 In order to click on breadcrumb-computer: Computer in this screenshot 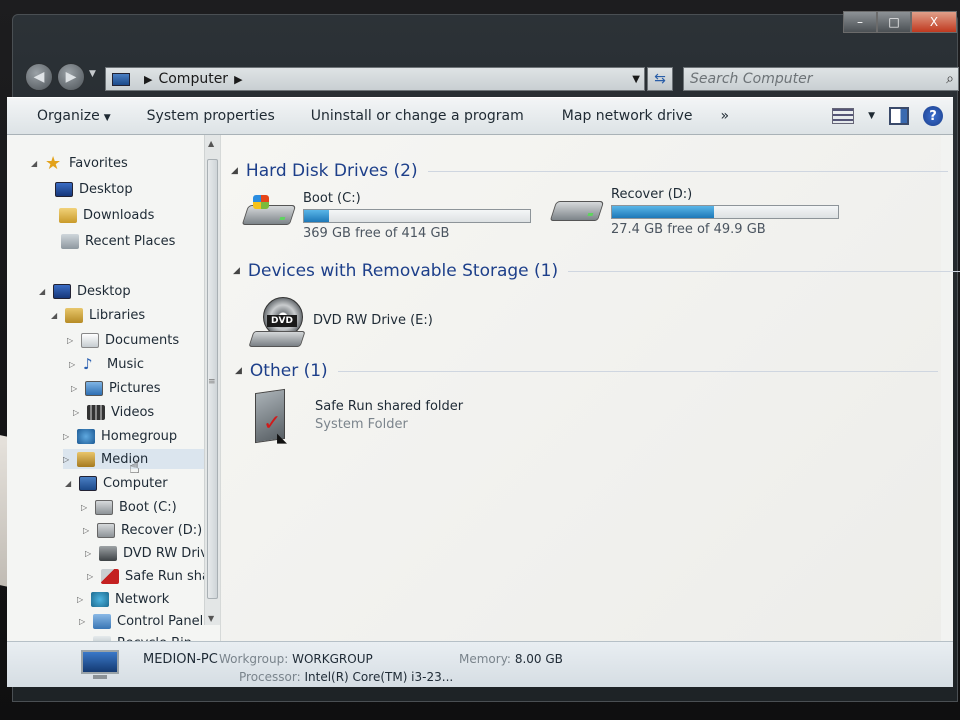, I will do `click(193, 79)`.